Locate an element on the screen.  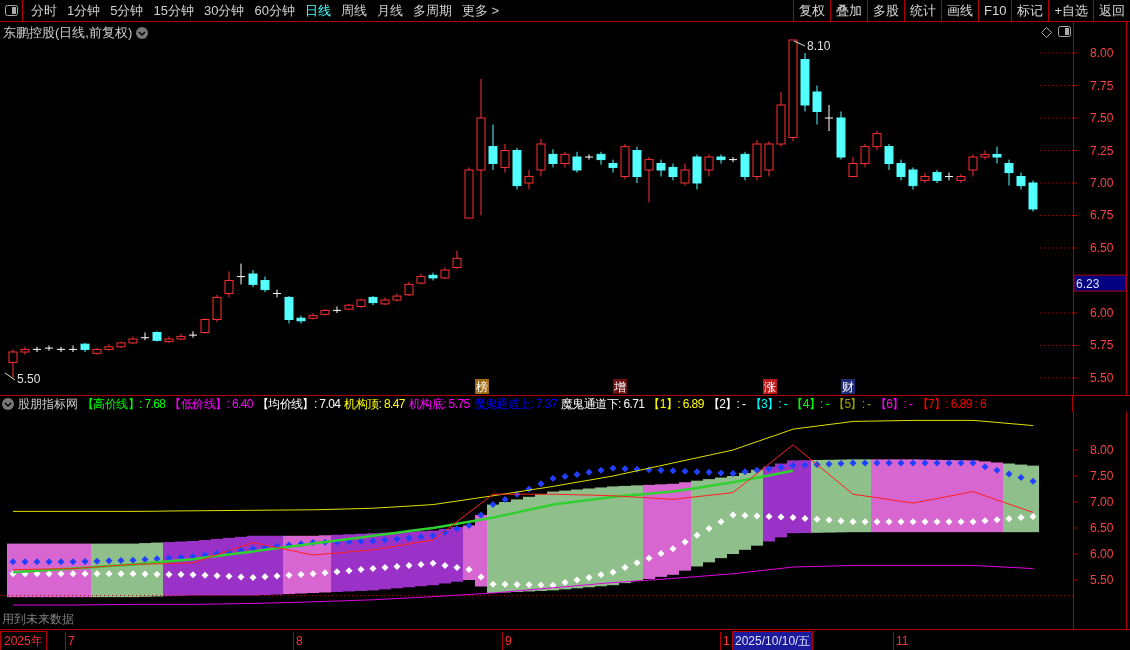
toolbar-button: 叠加 is located at coordinates (848, 10).